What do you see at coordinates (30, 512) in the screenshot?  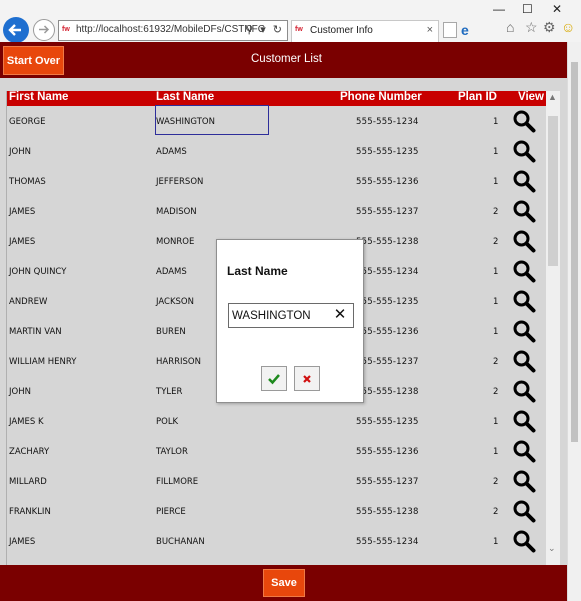 I see `cell-first-name: FRANKLIN` at bounding box center [30, 512].